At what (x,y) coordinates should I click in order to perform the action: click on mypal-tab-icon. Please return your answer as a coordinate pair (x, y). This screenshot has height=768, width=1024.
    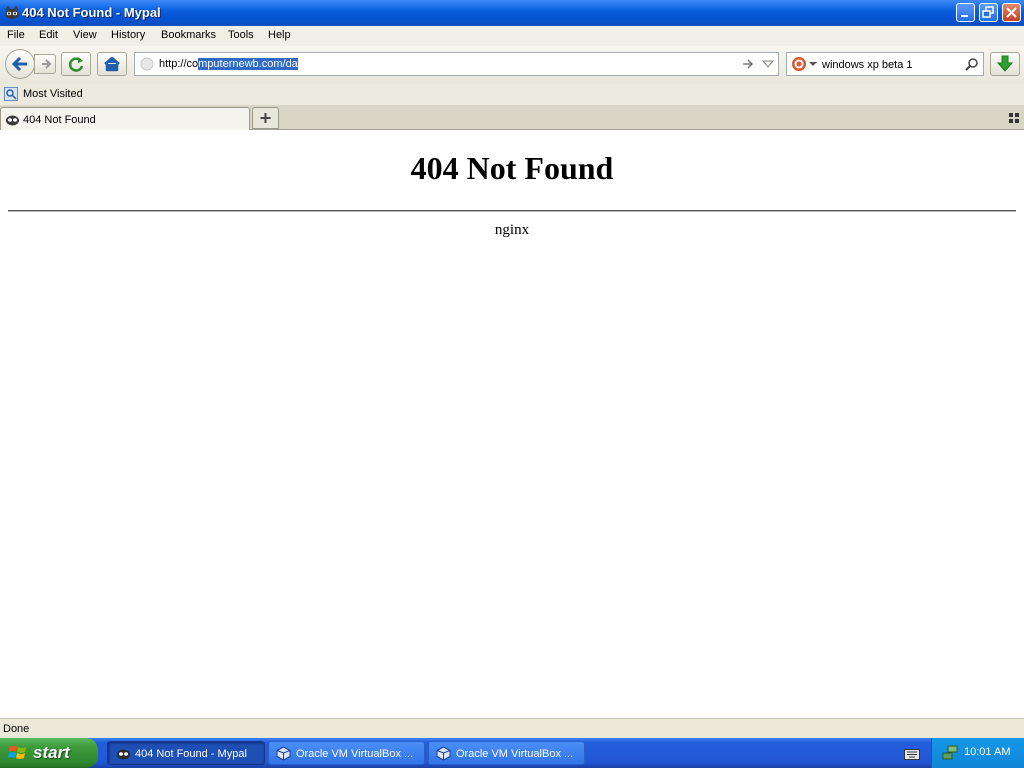
    Looking at the image, I should click on (12, 120).